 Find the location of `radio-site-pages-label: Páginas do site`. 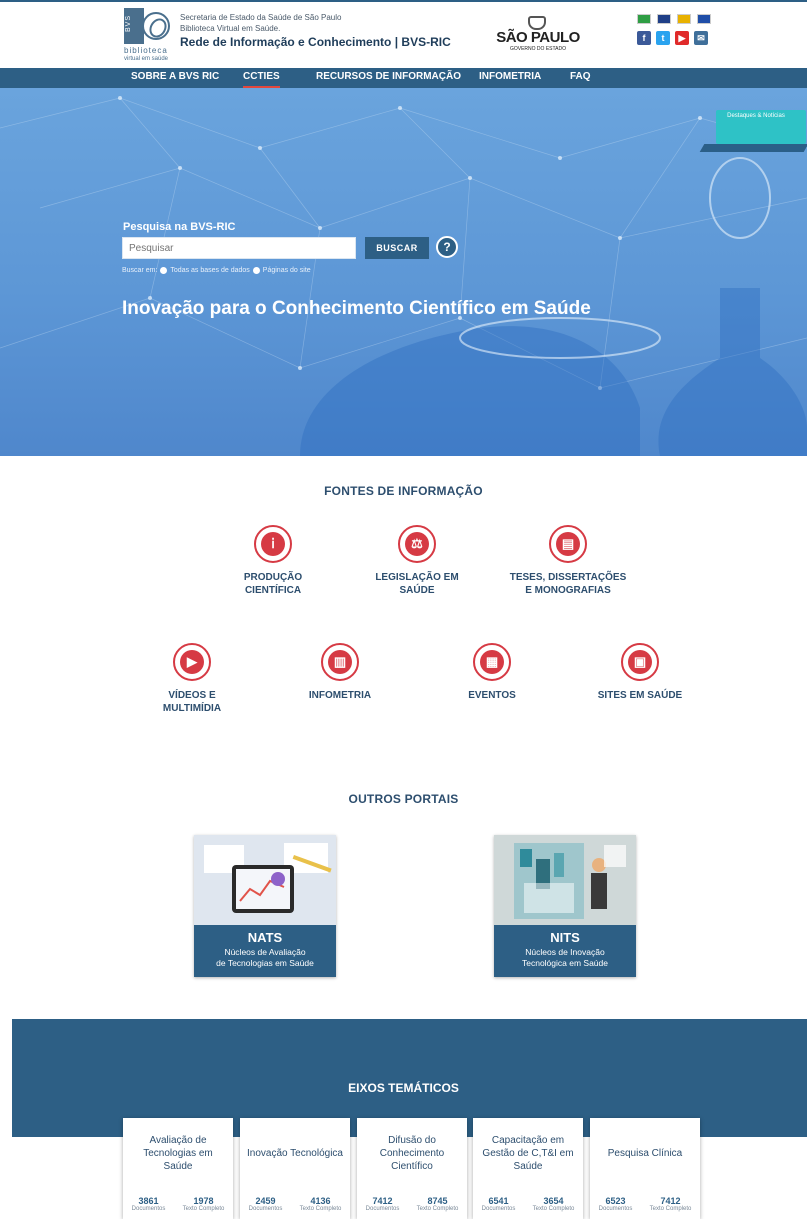

radio-site-pages-label: Páginas do site is located at coordinates (287, 270).